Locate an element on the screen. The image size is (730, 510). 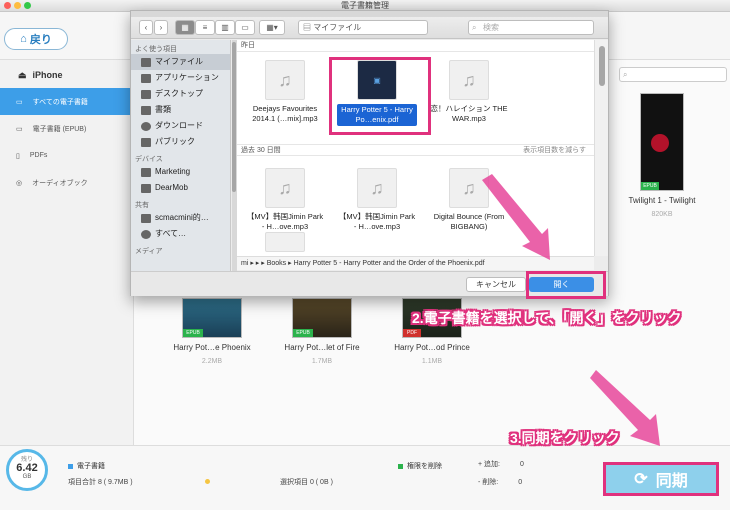
annotation-arrows is located at coordinates (571, 310).